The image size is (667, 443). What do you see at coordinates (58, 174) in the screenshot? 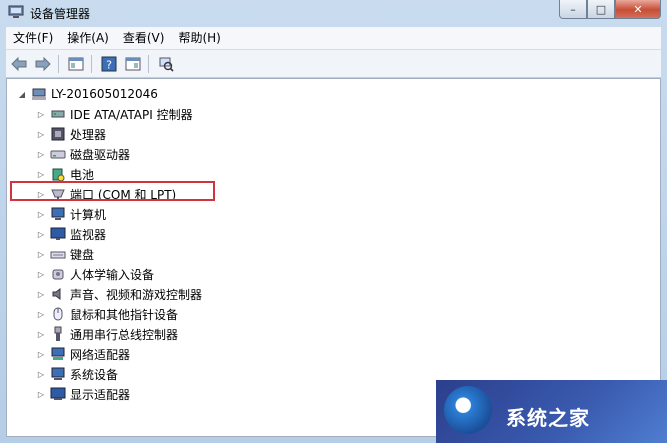
I see `battery-icon` at bounding box center [58, 174].